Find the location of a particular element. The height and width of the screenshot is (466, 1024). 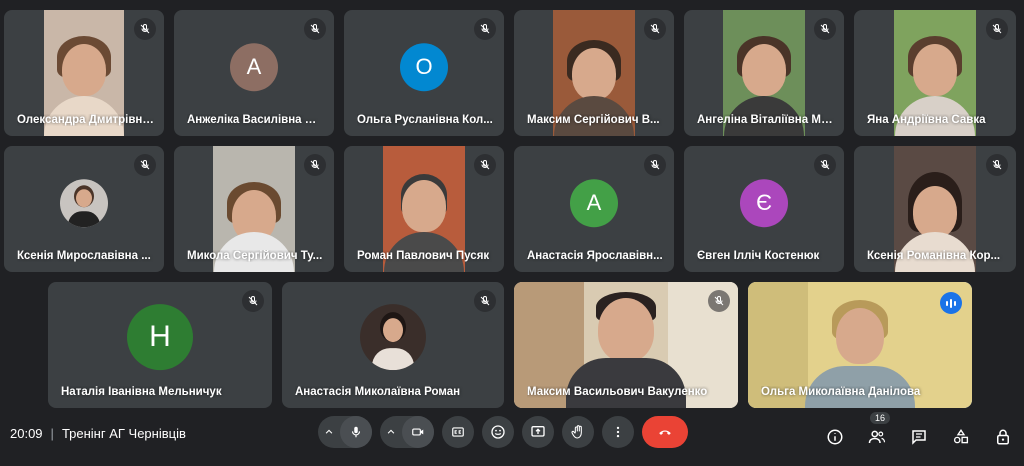

participant-tile: Анастасія Миколаївна Роман is located at coordinates (393, 345).